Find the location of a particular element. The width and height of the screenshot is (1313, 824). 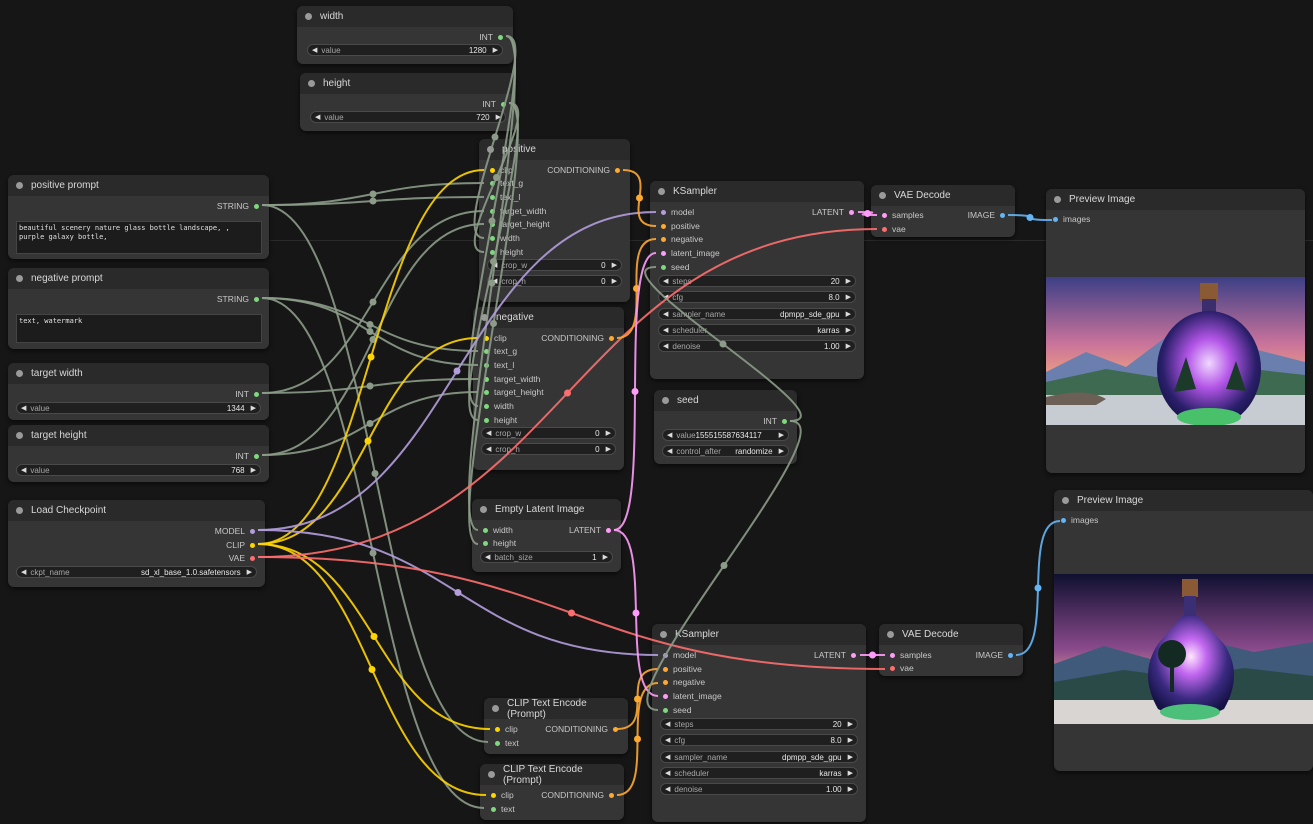

input-text: text is located at coordinates (500, 809).